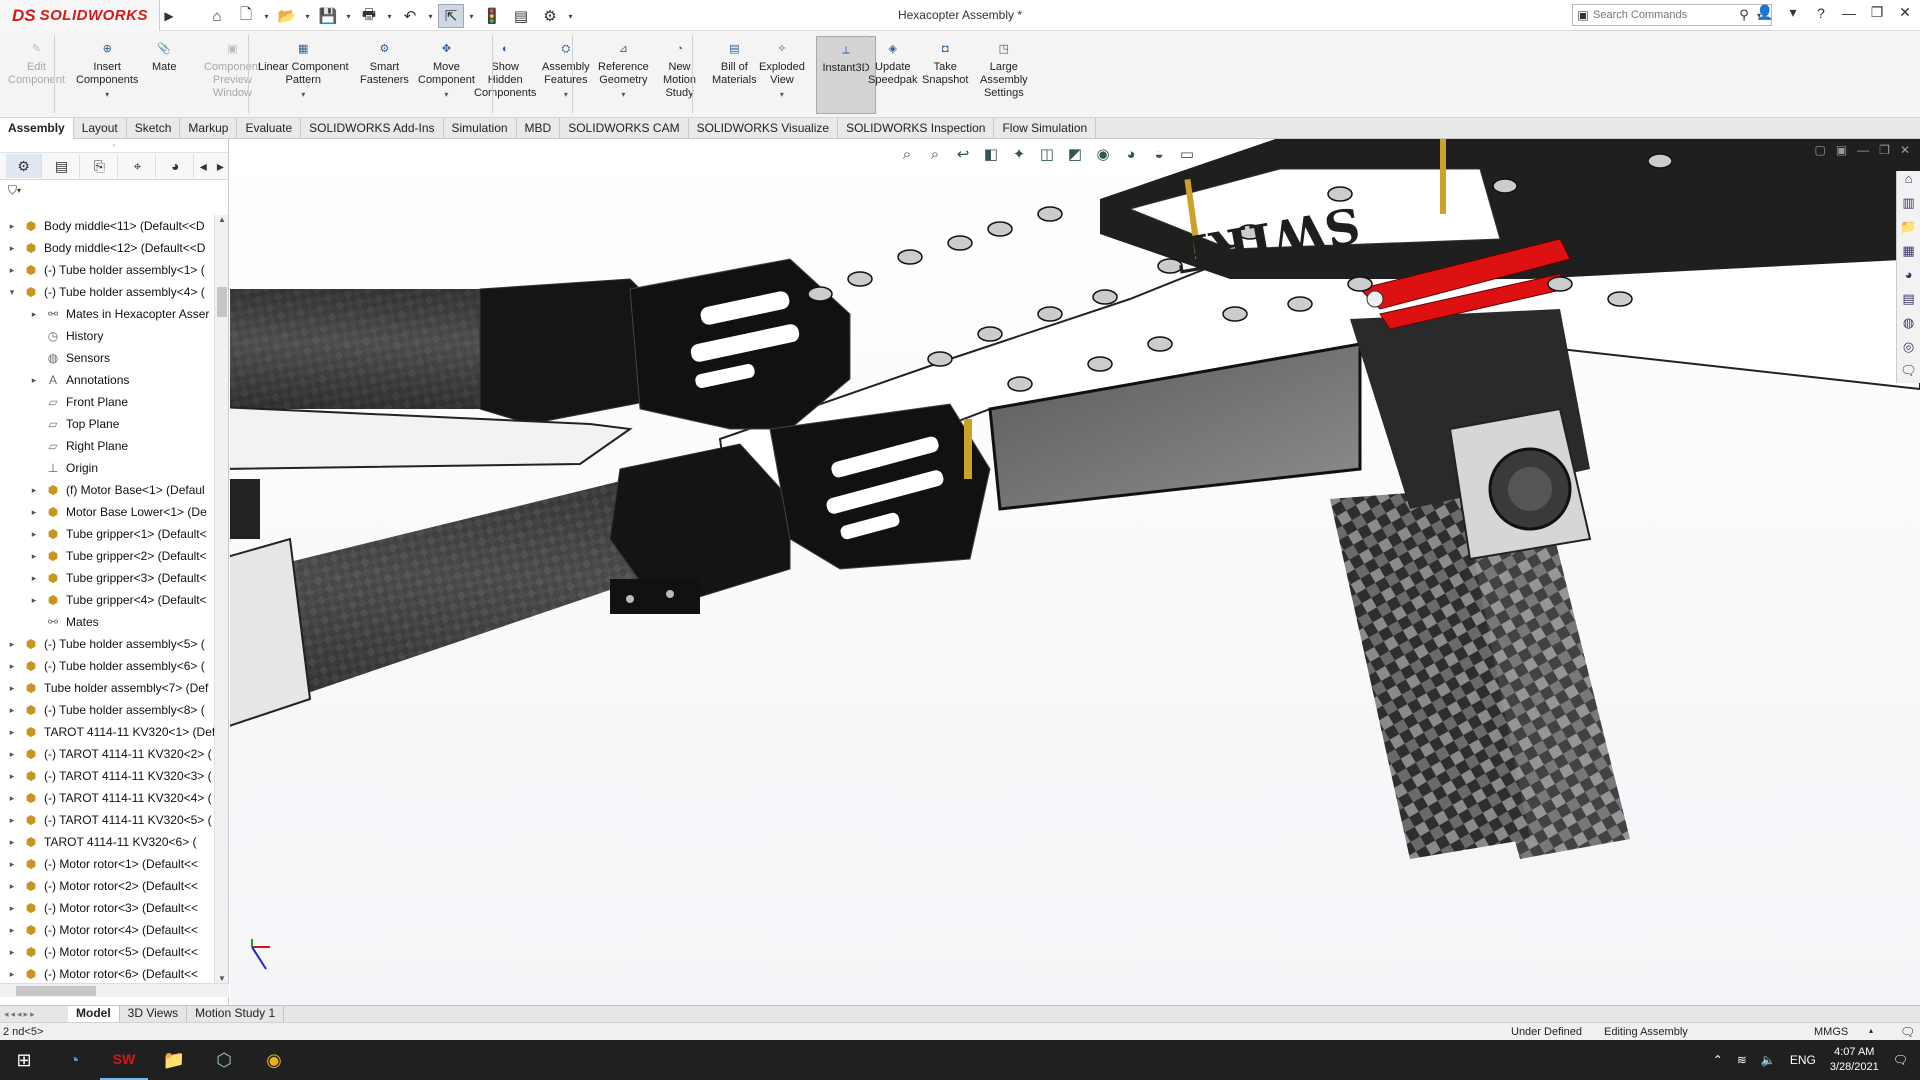 Image resolution: width=1920 pixels, height=1080 pixels. I want to click on edit-appearance-icon: ◕, so click(1131, 154).